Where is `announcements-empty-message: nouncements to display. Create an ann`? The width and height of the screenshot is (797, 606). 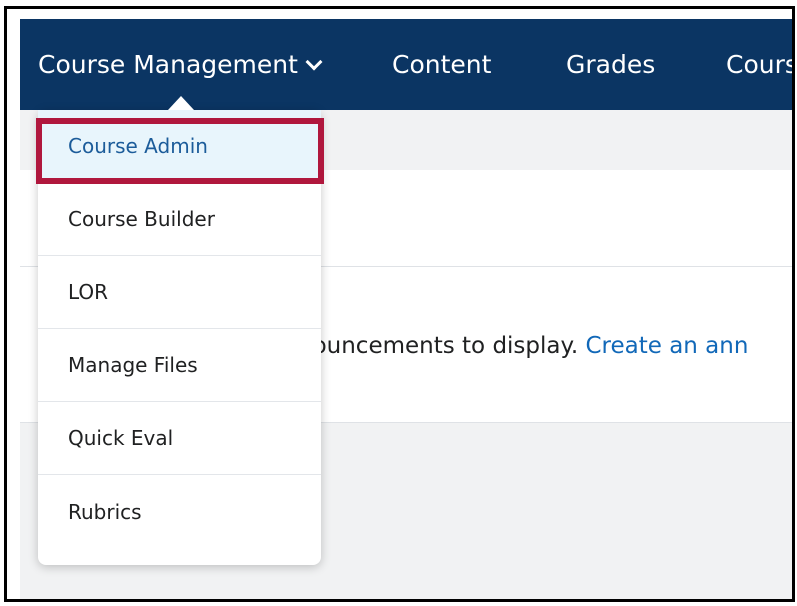
announcements-empty-message: nouncements to display. Create an ann is located at coordinates (523, 346).